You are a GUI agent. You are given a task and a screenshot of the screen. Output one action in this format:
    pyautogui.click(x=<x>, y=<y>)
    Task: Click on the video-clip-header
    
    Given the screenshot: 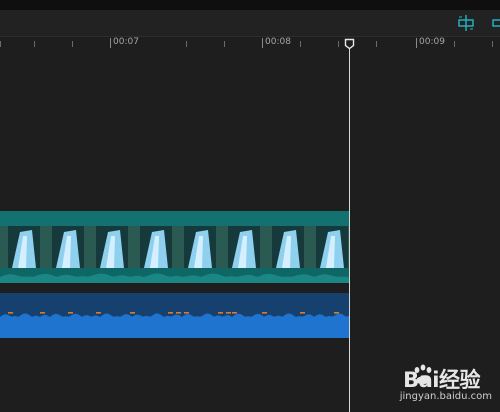 What is the action you would take?
    pyautogui.click(x=175, y=218)
    